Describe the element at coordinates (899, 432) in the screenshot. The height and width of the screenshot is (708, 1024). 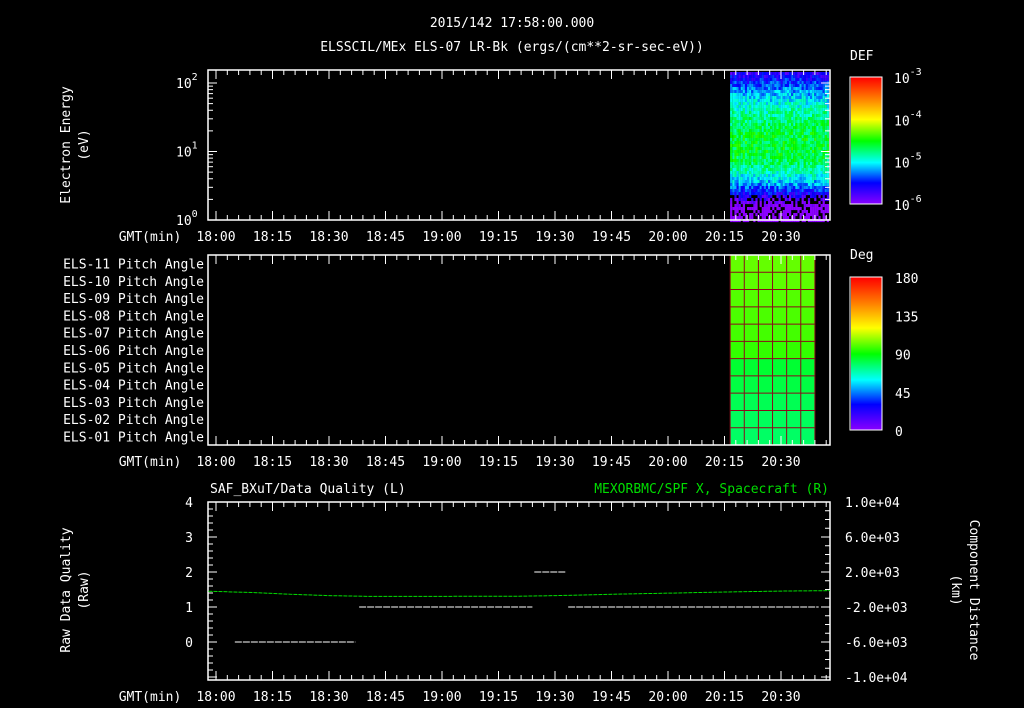
I see `colorbar-tick-label: 0` at that location.